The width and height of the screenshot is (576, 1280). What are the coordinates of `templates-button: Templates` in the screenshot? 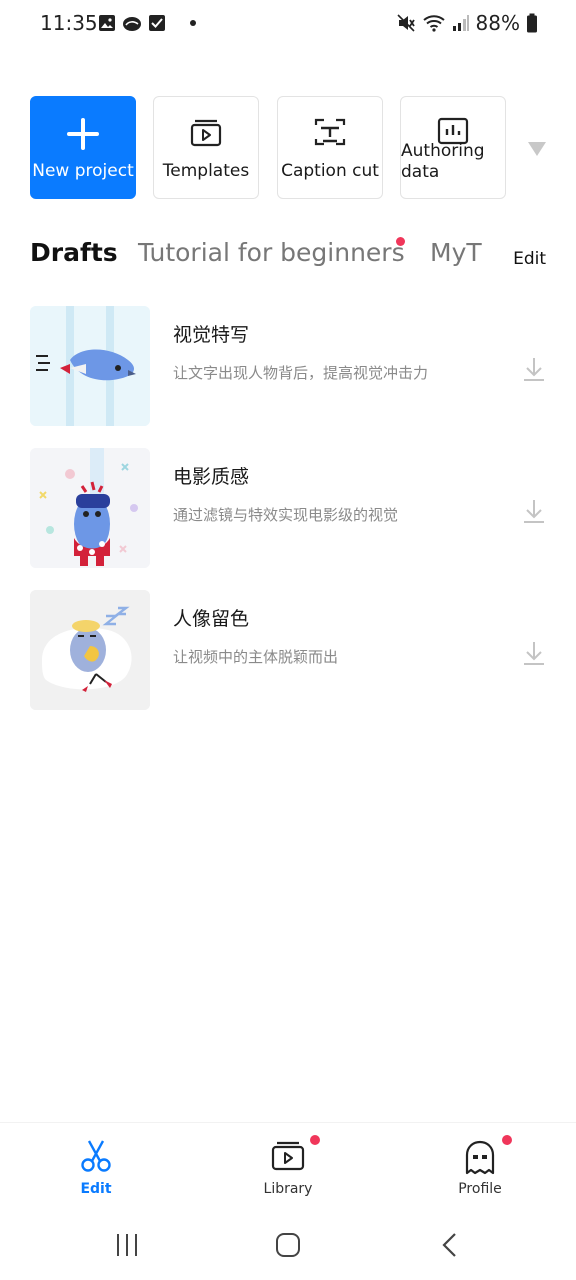 It's located at (206, 147).